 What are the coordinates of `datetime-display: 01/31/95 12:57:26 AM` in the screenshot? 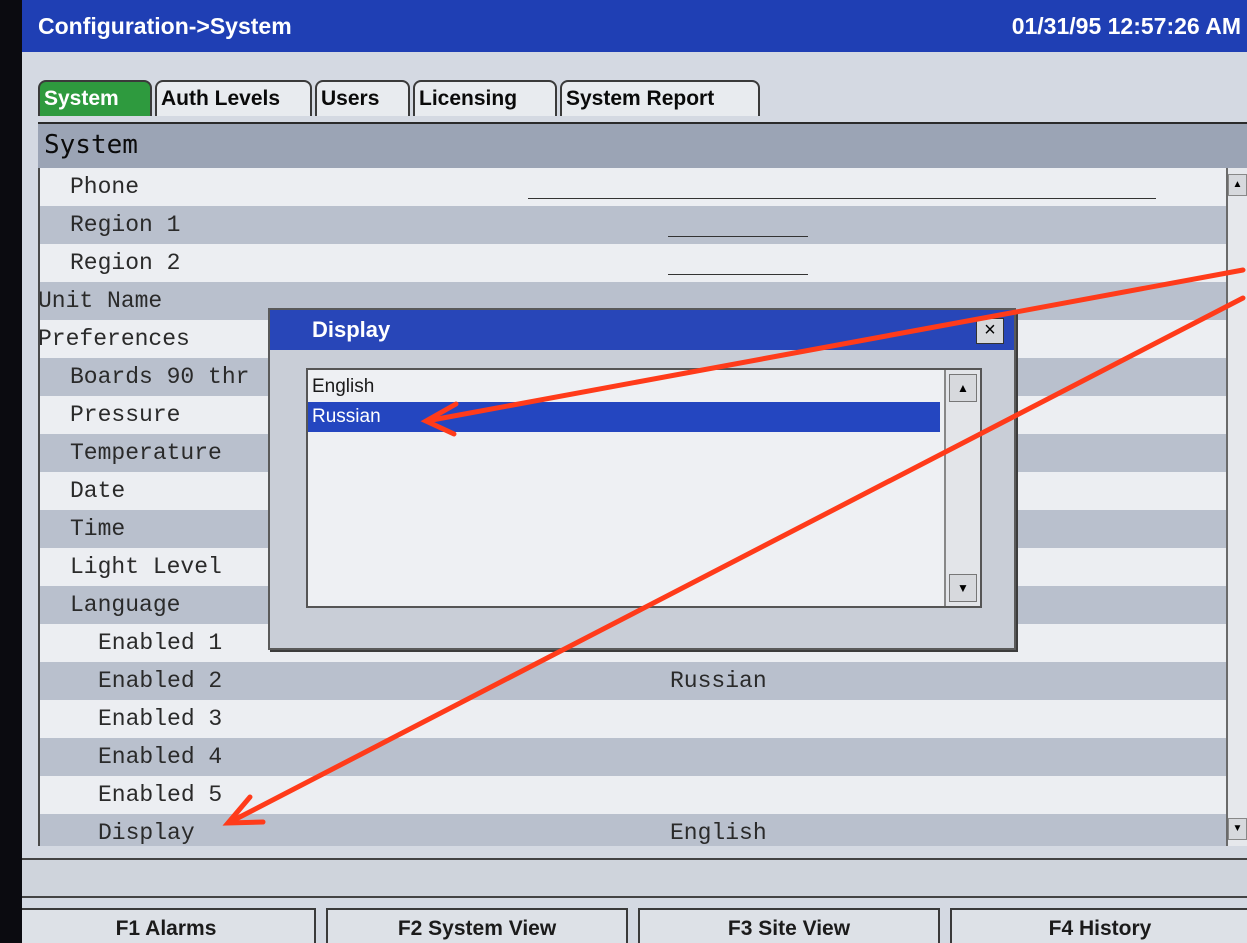 It's located at (1126, 26).